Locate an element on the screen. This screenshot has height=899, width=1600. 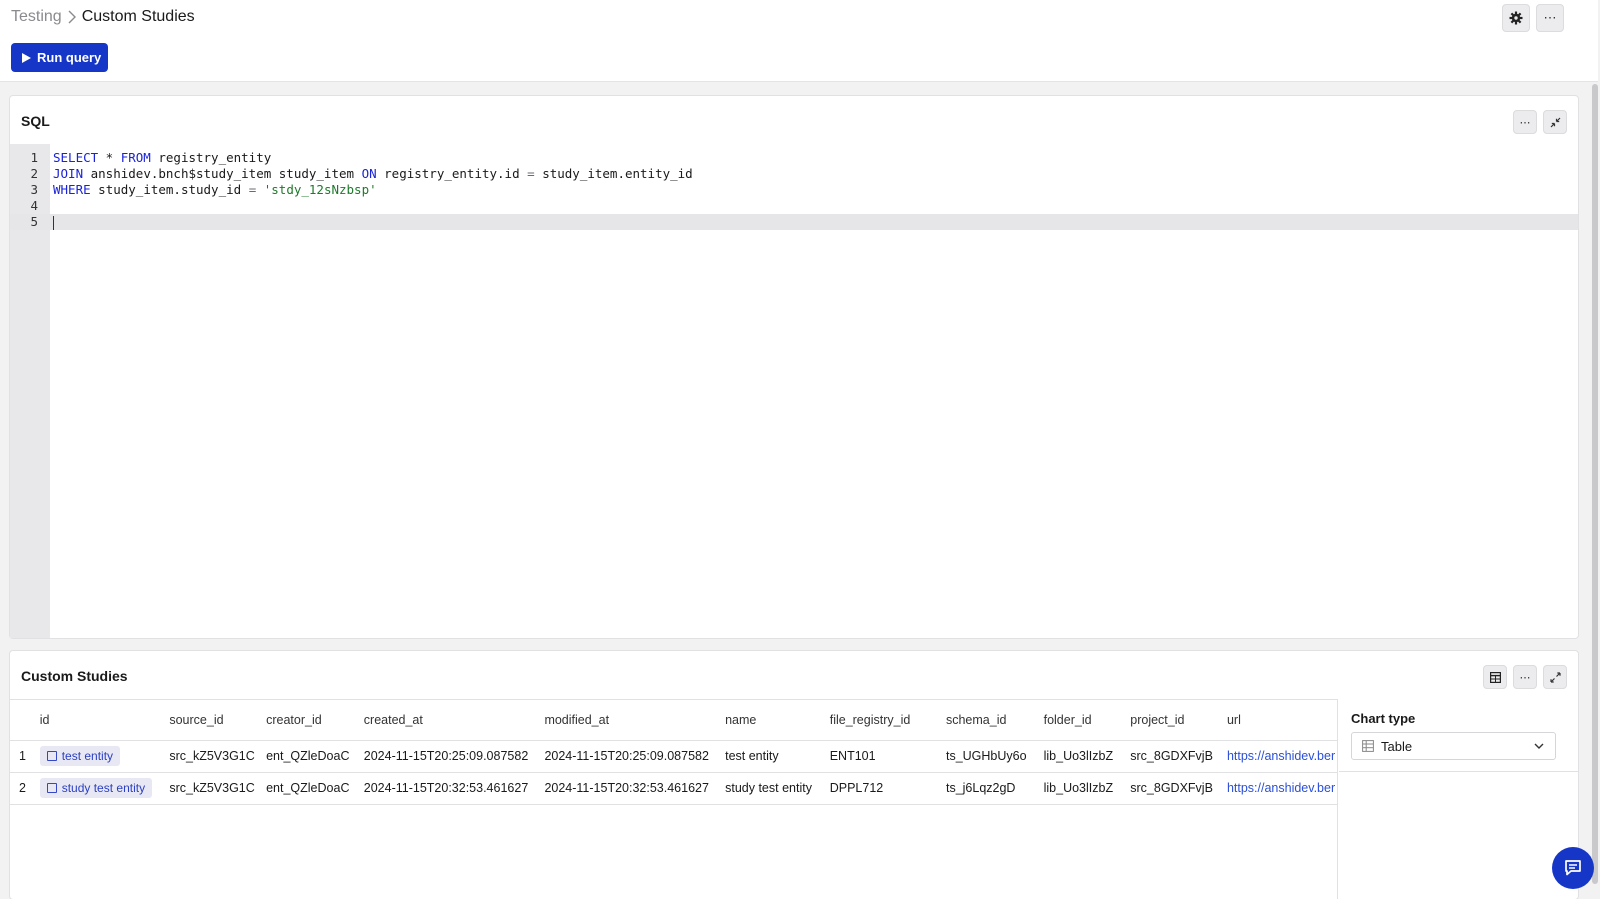
expand-icon is located at coordinates (1555, 677).